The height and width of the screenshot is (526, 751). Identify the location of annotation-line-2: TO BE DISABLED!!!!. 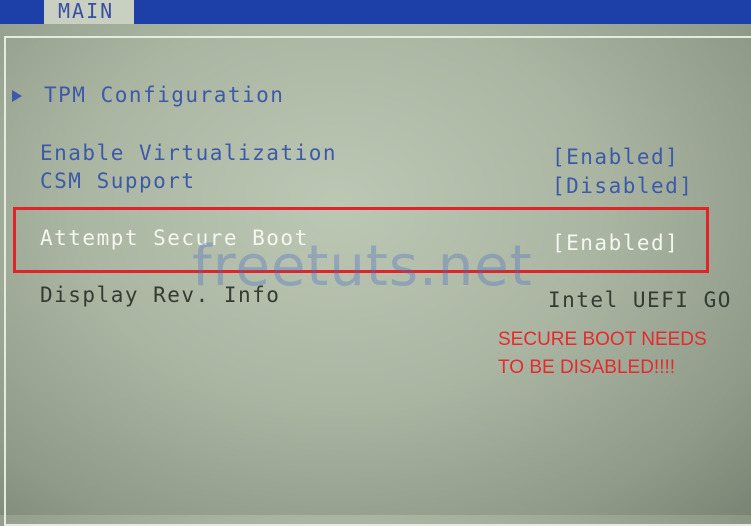
(587, 367).